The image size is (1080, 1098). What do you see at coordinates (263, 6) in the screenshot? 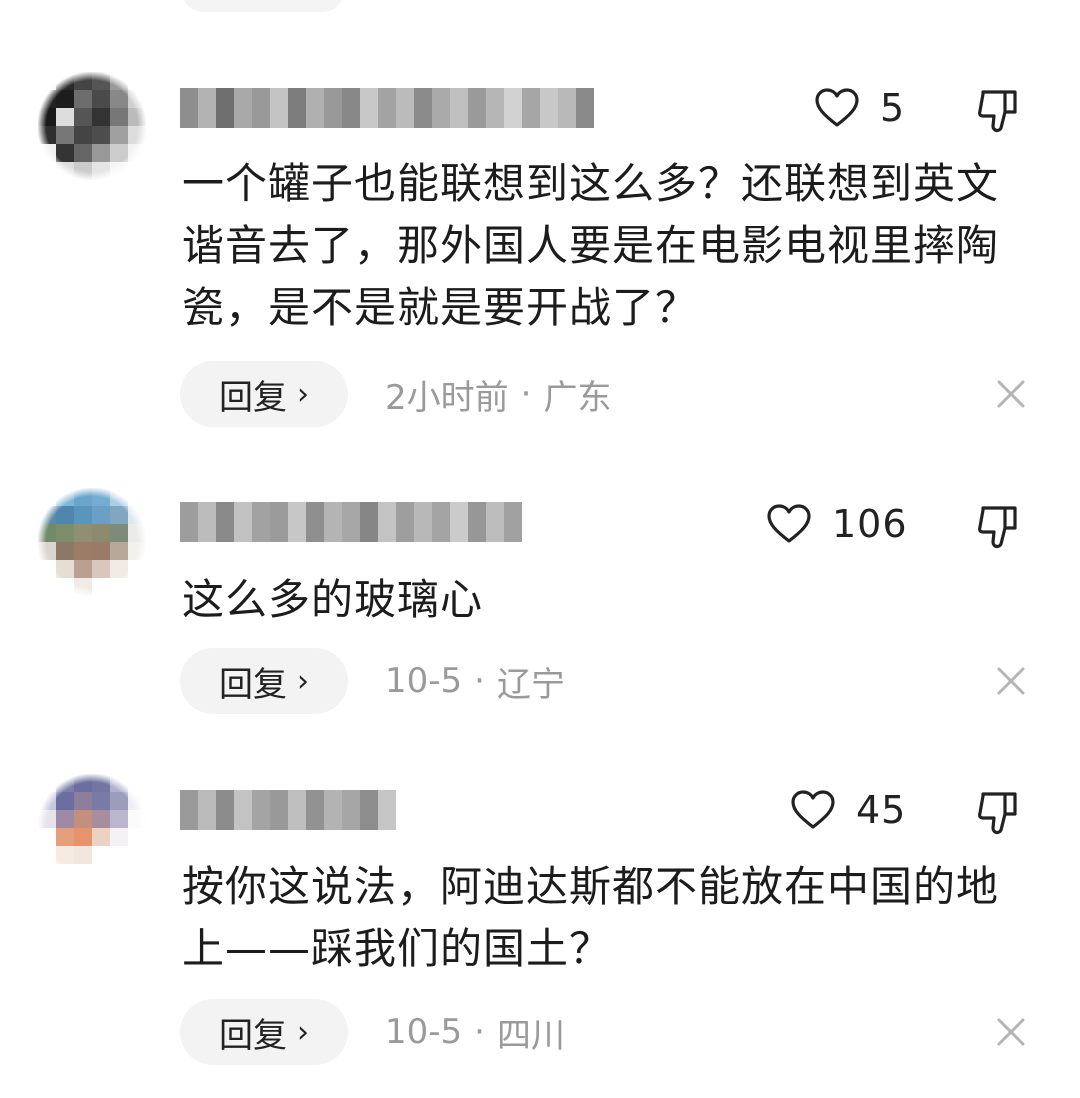
I see `previous-reply-button` at bounding box center [263, 6].